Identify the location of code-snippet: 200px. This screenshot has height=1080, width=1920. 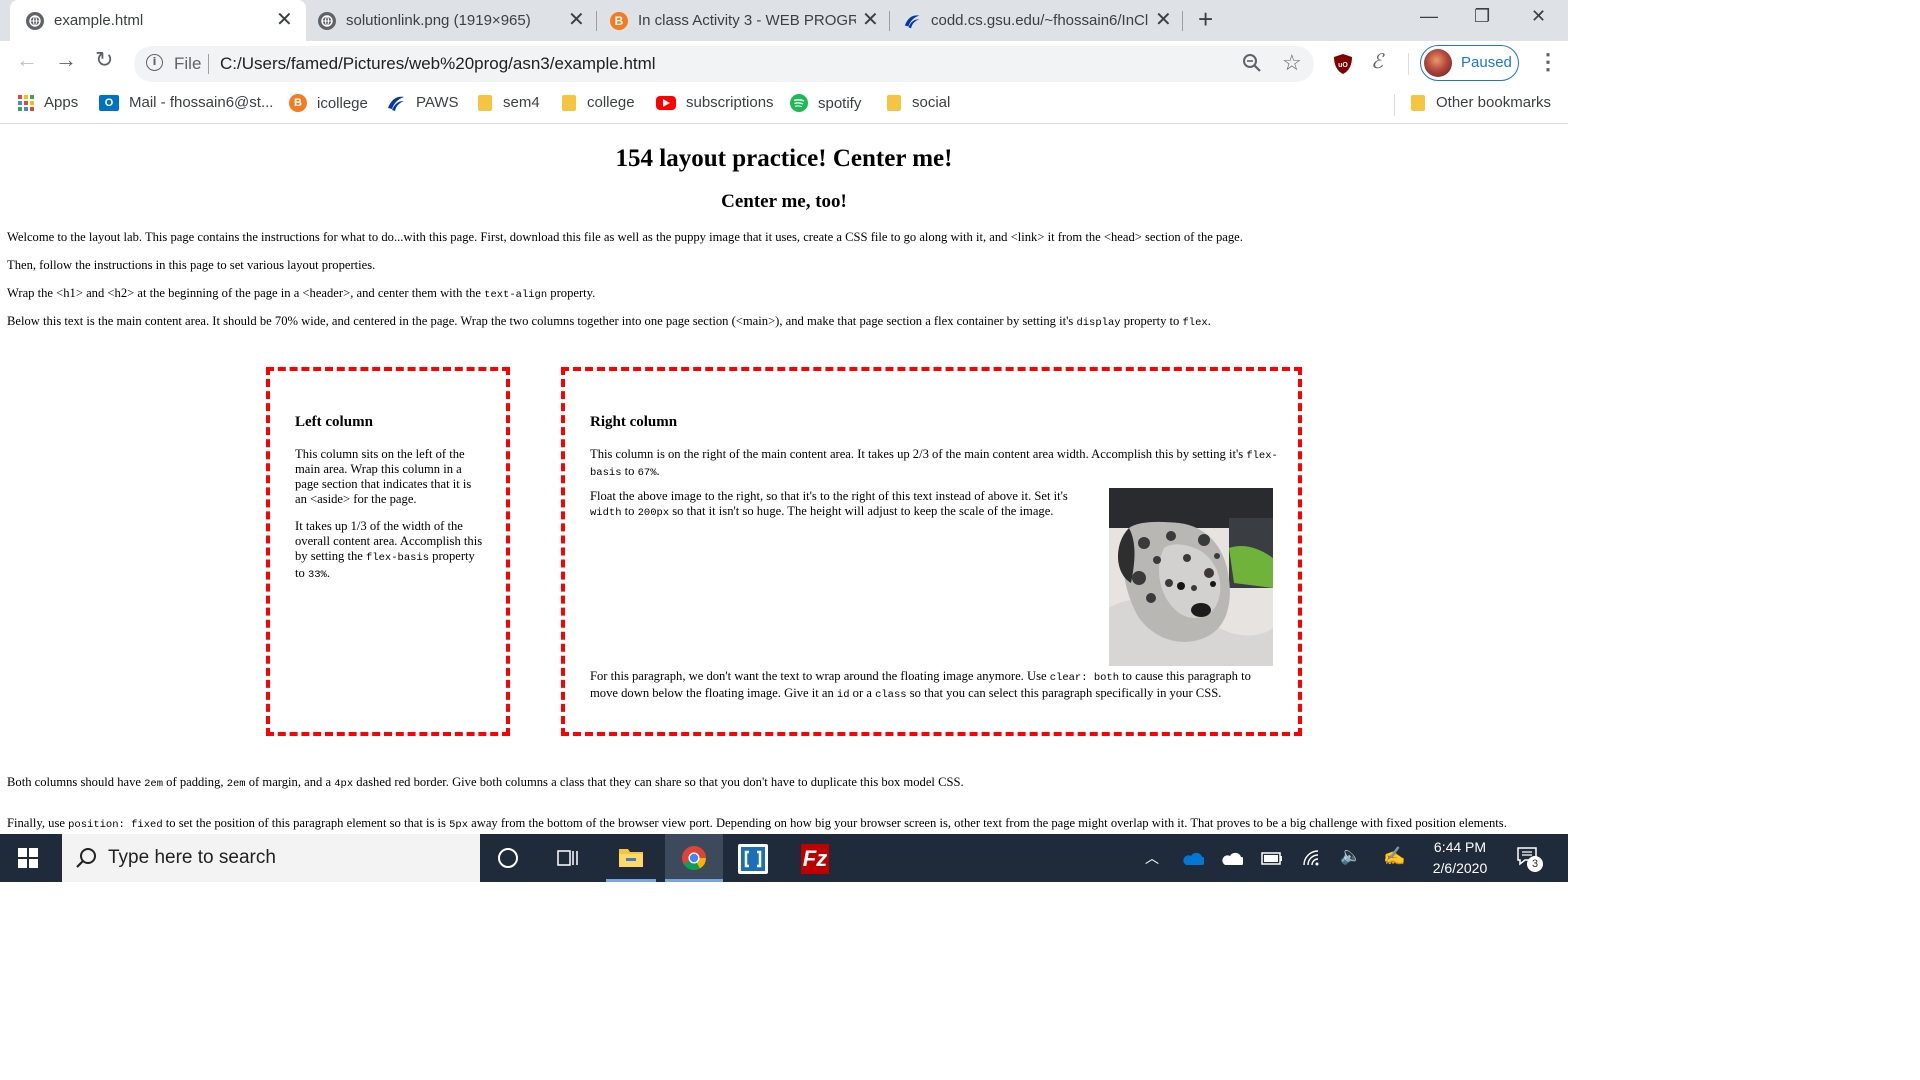
(653, 513).